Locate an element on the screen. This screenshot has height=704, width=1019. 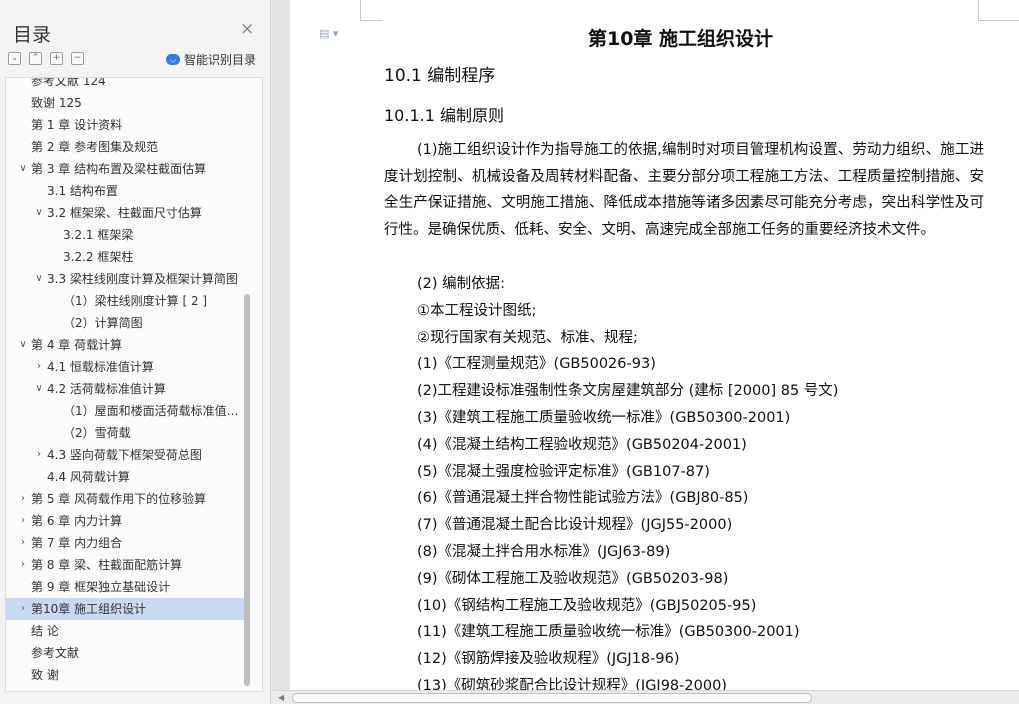
toc-item: › 第10章 施工组织设计 is located at coordinates (125, 609).